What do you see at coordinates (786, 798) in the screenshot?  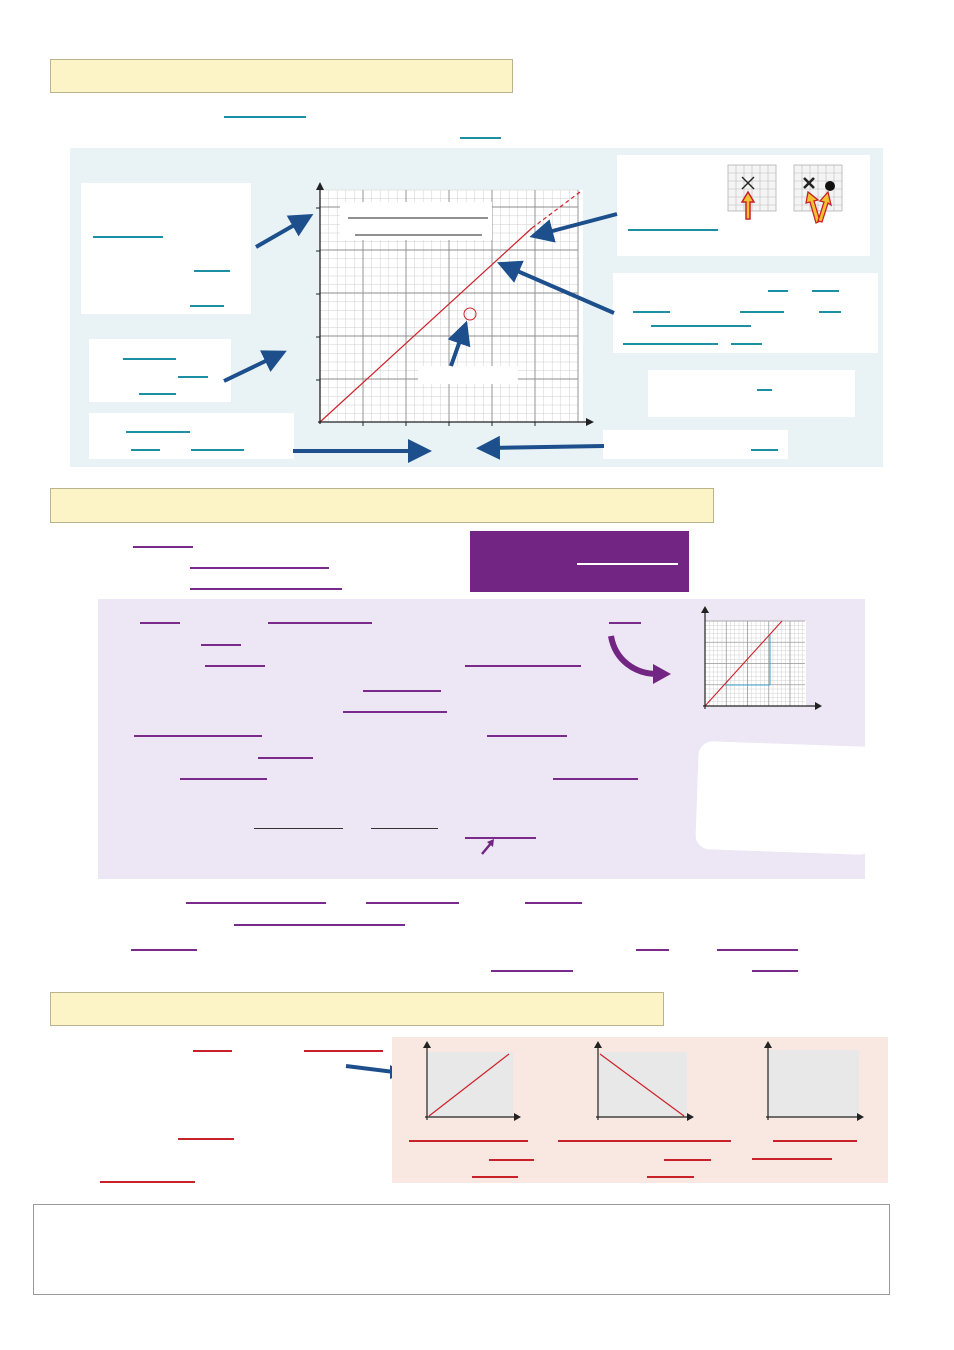 I see `note-card` at bounding box center [786, 798].